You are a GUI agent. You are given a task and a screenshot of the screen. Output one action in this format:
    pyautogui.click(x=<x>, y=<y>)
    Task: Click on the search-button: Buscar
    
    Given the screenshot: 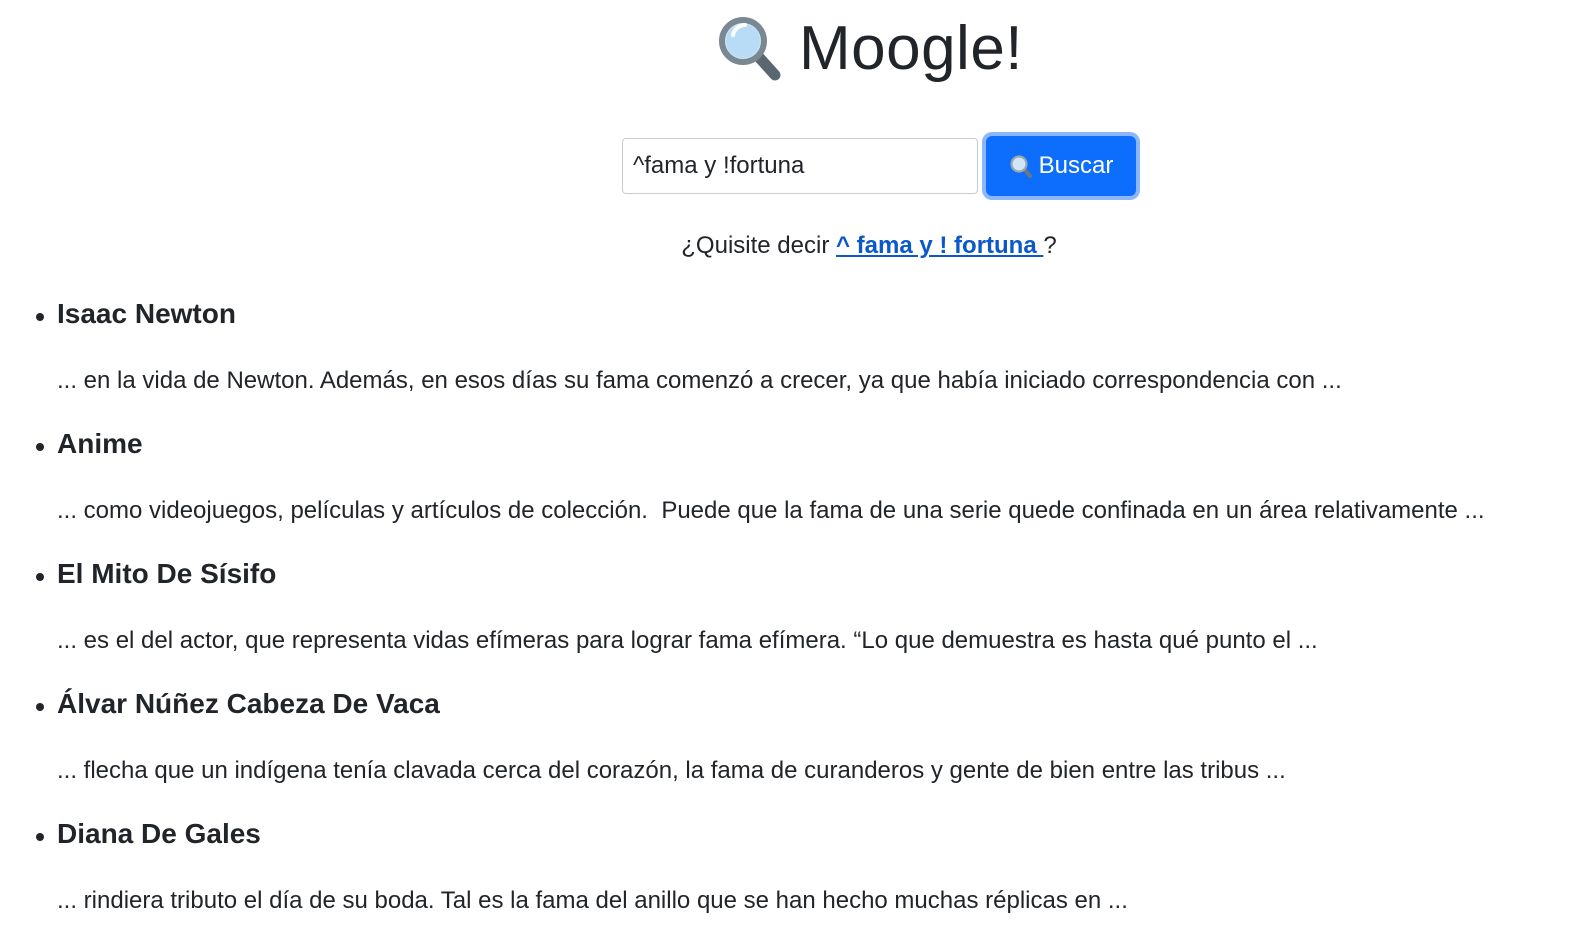 What is the action you would take?
    pyautogui.click(x=1061, y=166)
    